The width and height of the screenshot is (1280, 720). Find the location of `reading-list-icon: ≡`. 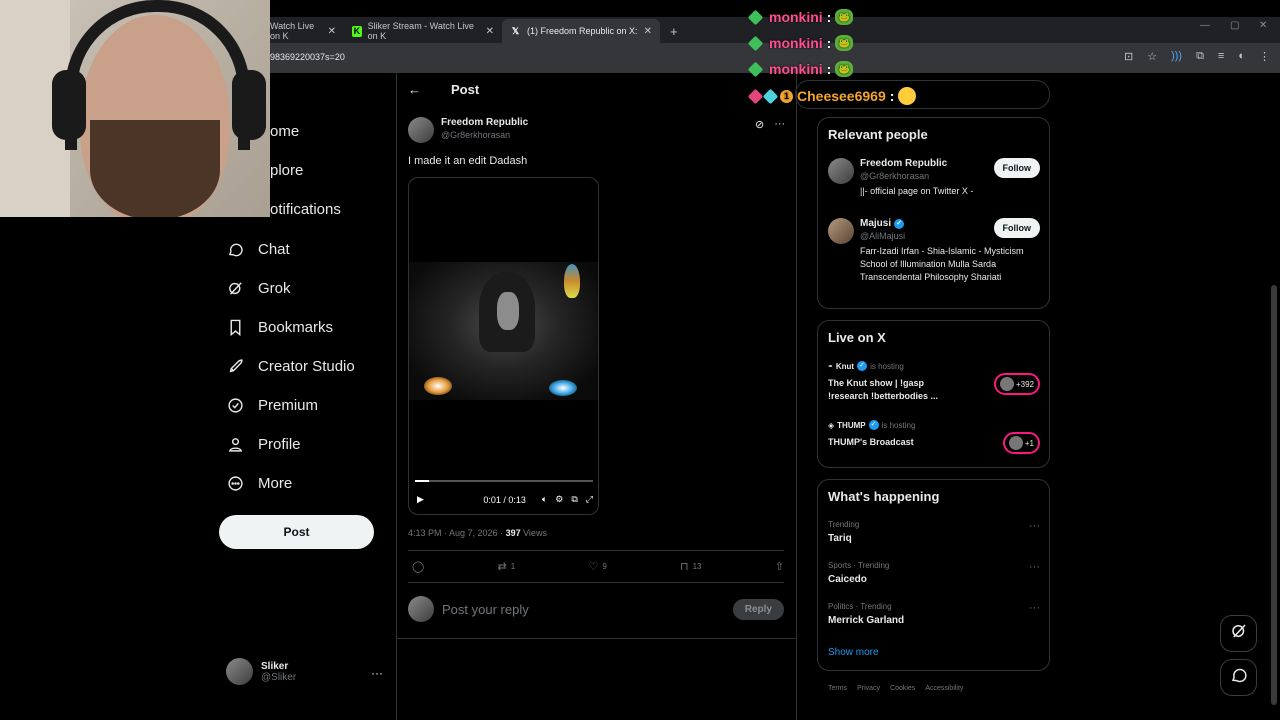

reading-list-icon: ≡ is located at coordinates (1221, 56).